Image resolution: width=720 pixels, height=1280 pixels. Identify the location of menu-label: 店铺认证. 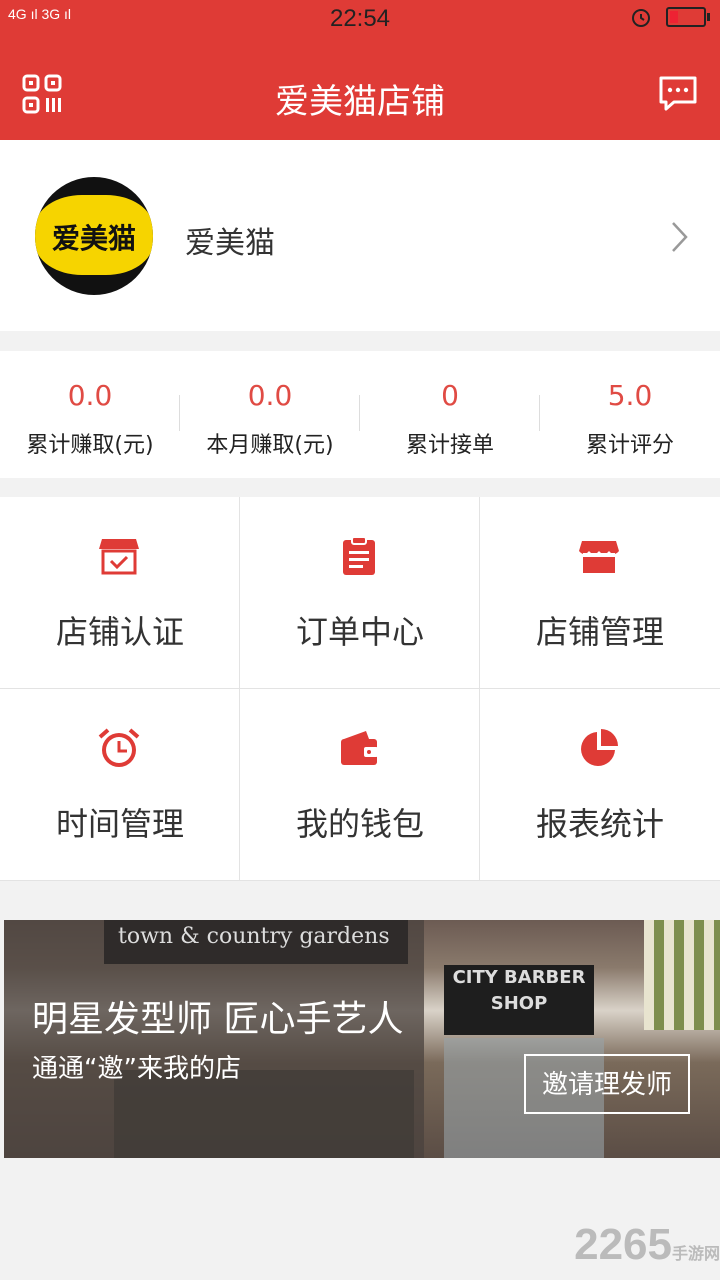
(119, 632).